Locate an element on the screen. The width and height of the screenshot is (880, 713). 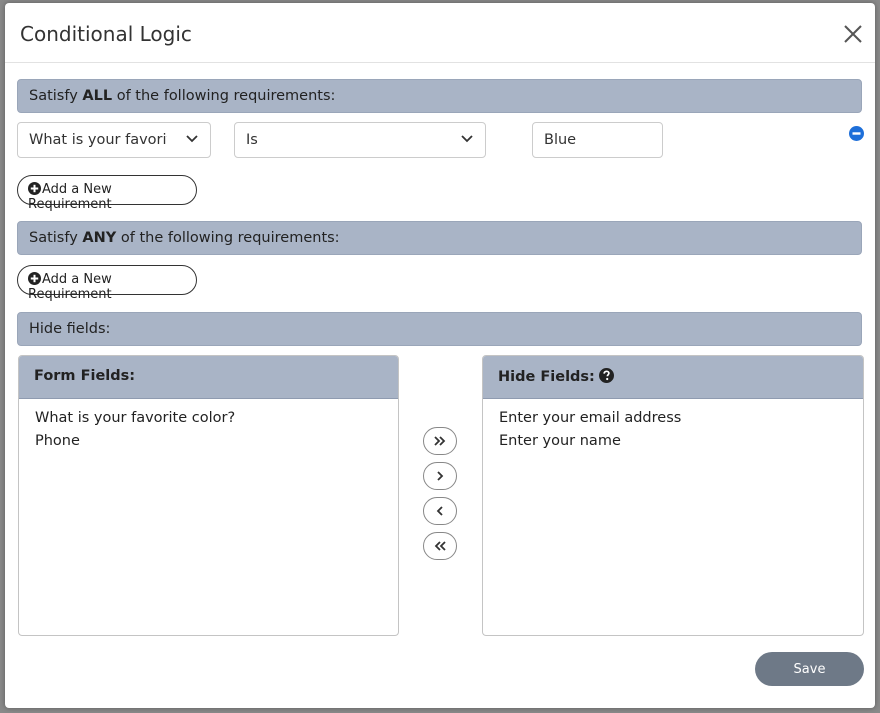
move-all-right-icon is located at coordinates (440, 441).